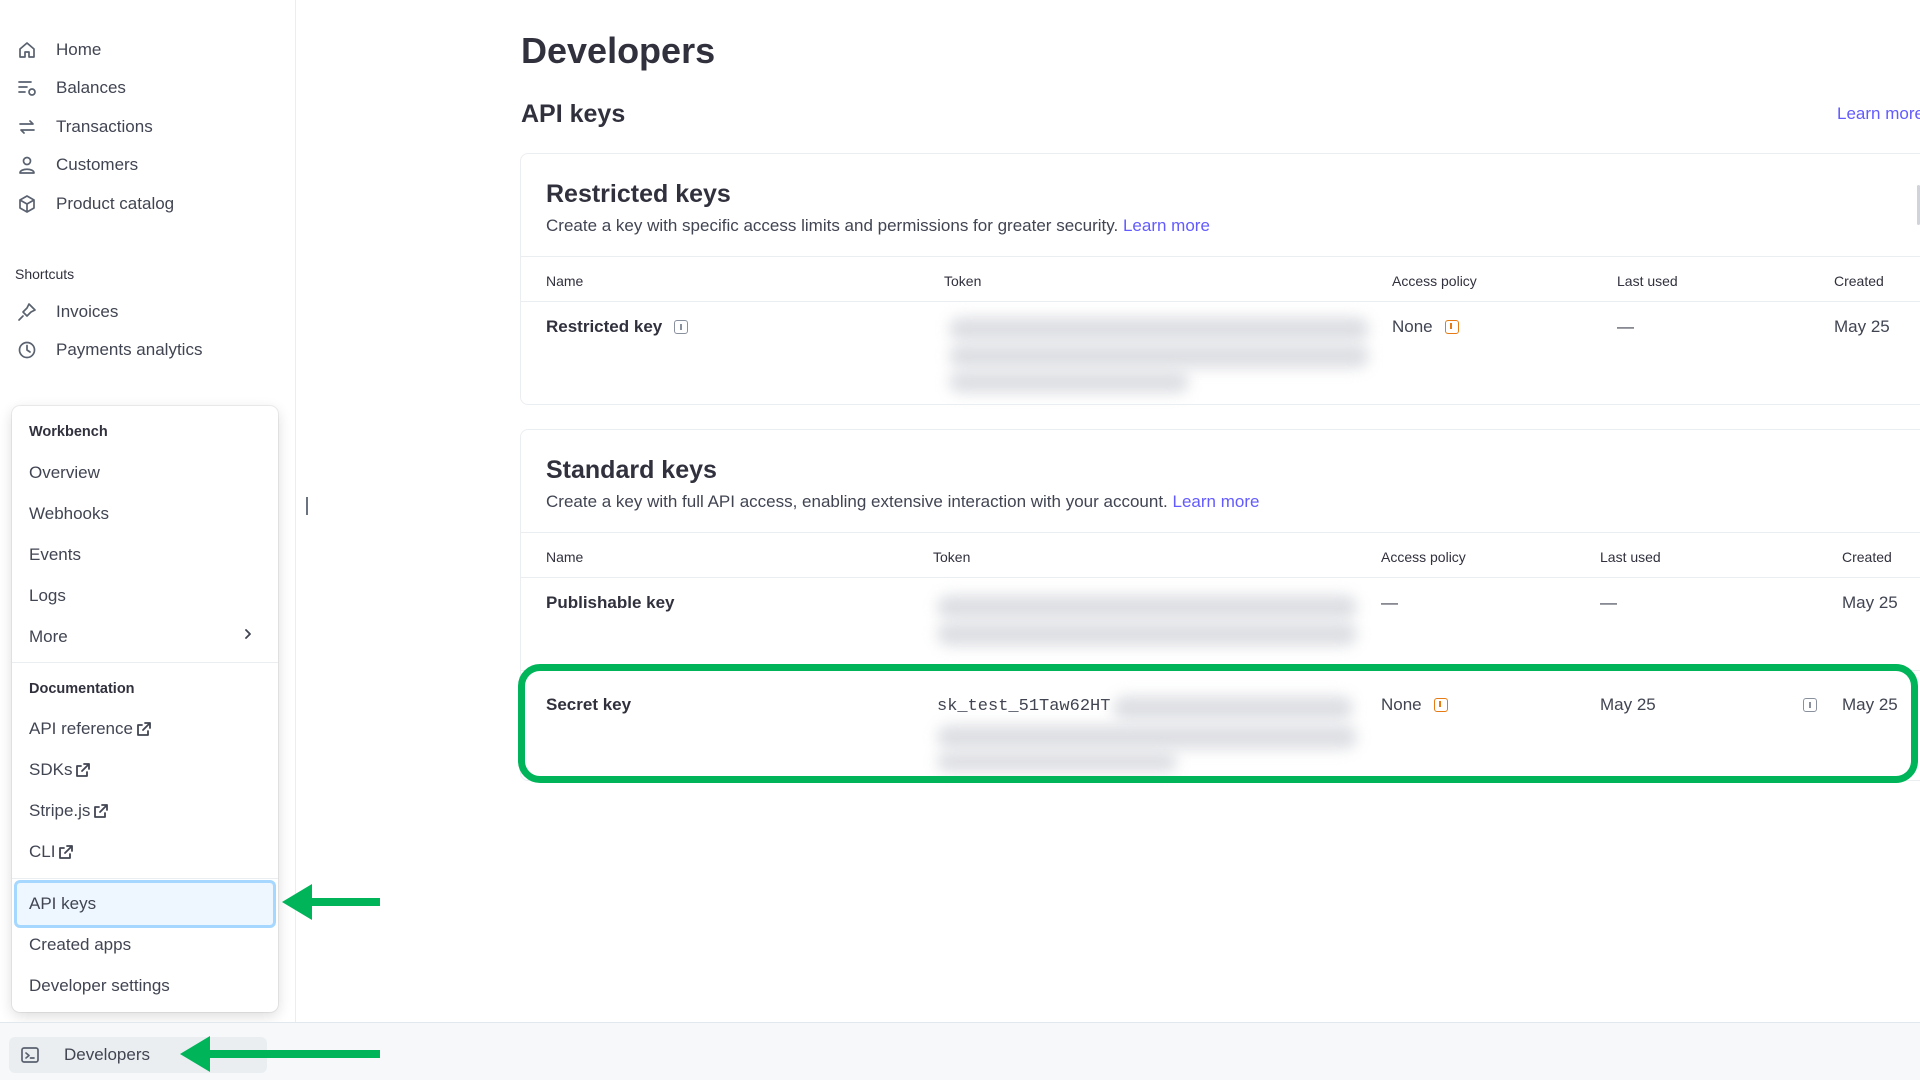 This screenshot has height=1080, width=1920. What do you see at coordinates (1389, 602) in the screenshot?
I see `access-policy-cell: —` at bounding box center [1389, 602].